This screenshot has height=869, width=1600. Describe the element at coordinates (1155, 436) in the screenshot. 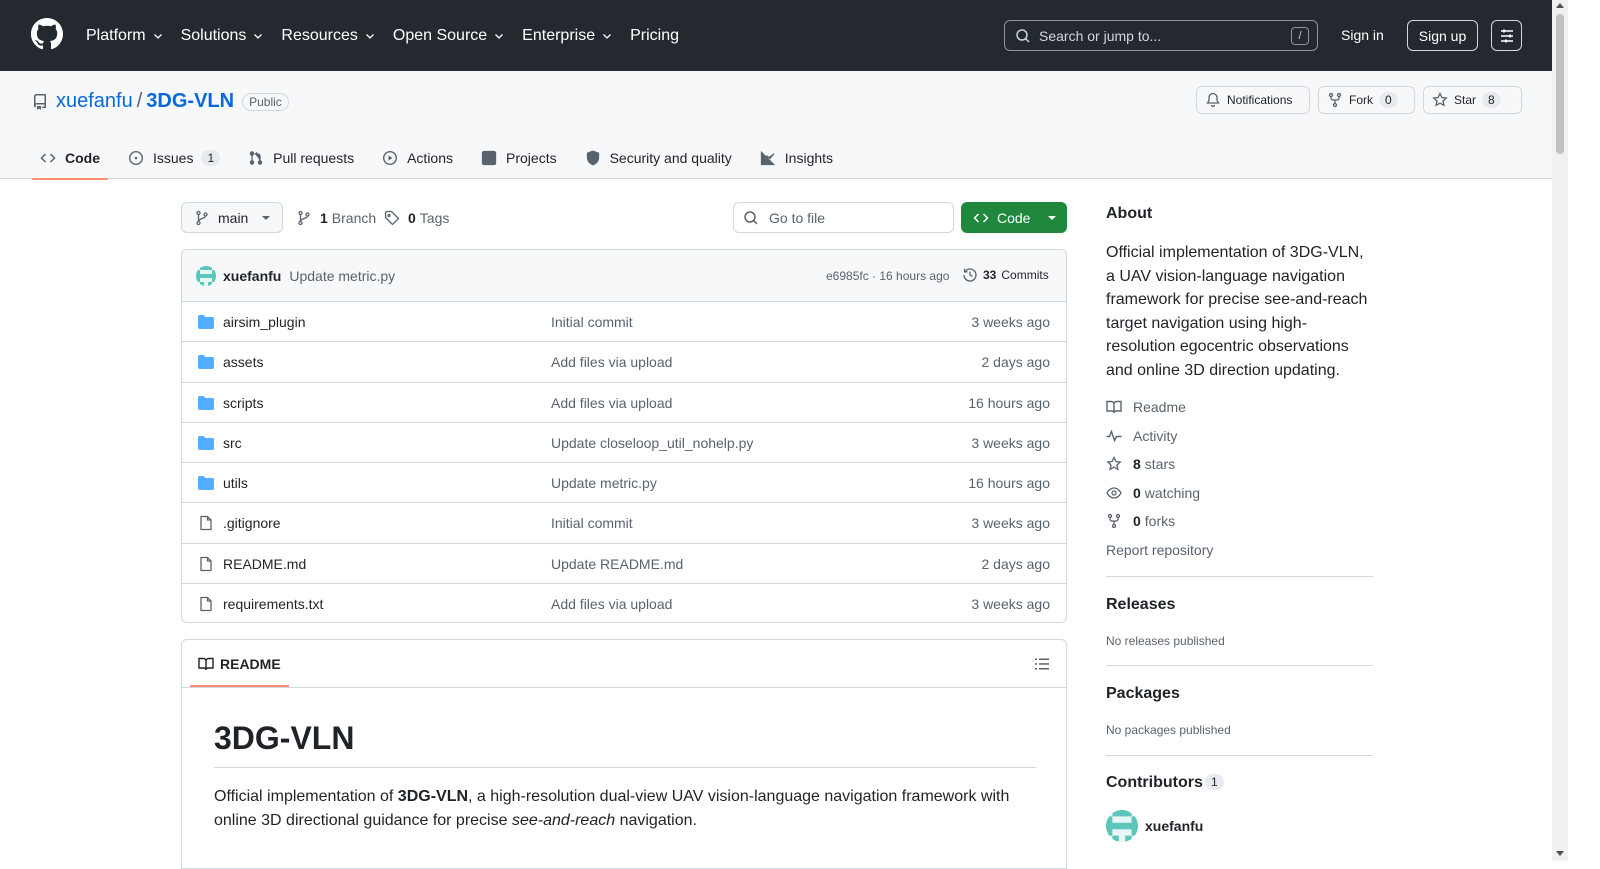

I see `activity-link-label: Activity` at that location.